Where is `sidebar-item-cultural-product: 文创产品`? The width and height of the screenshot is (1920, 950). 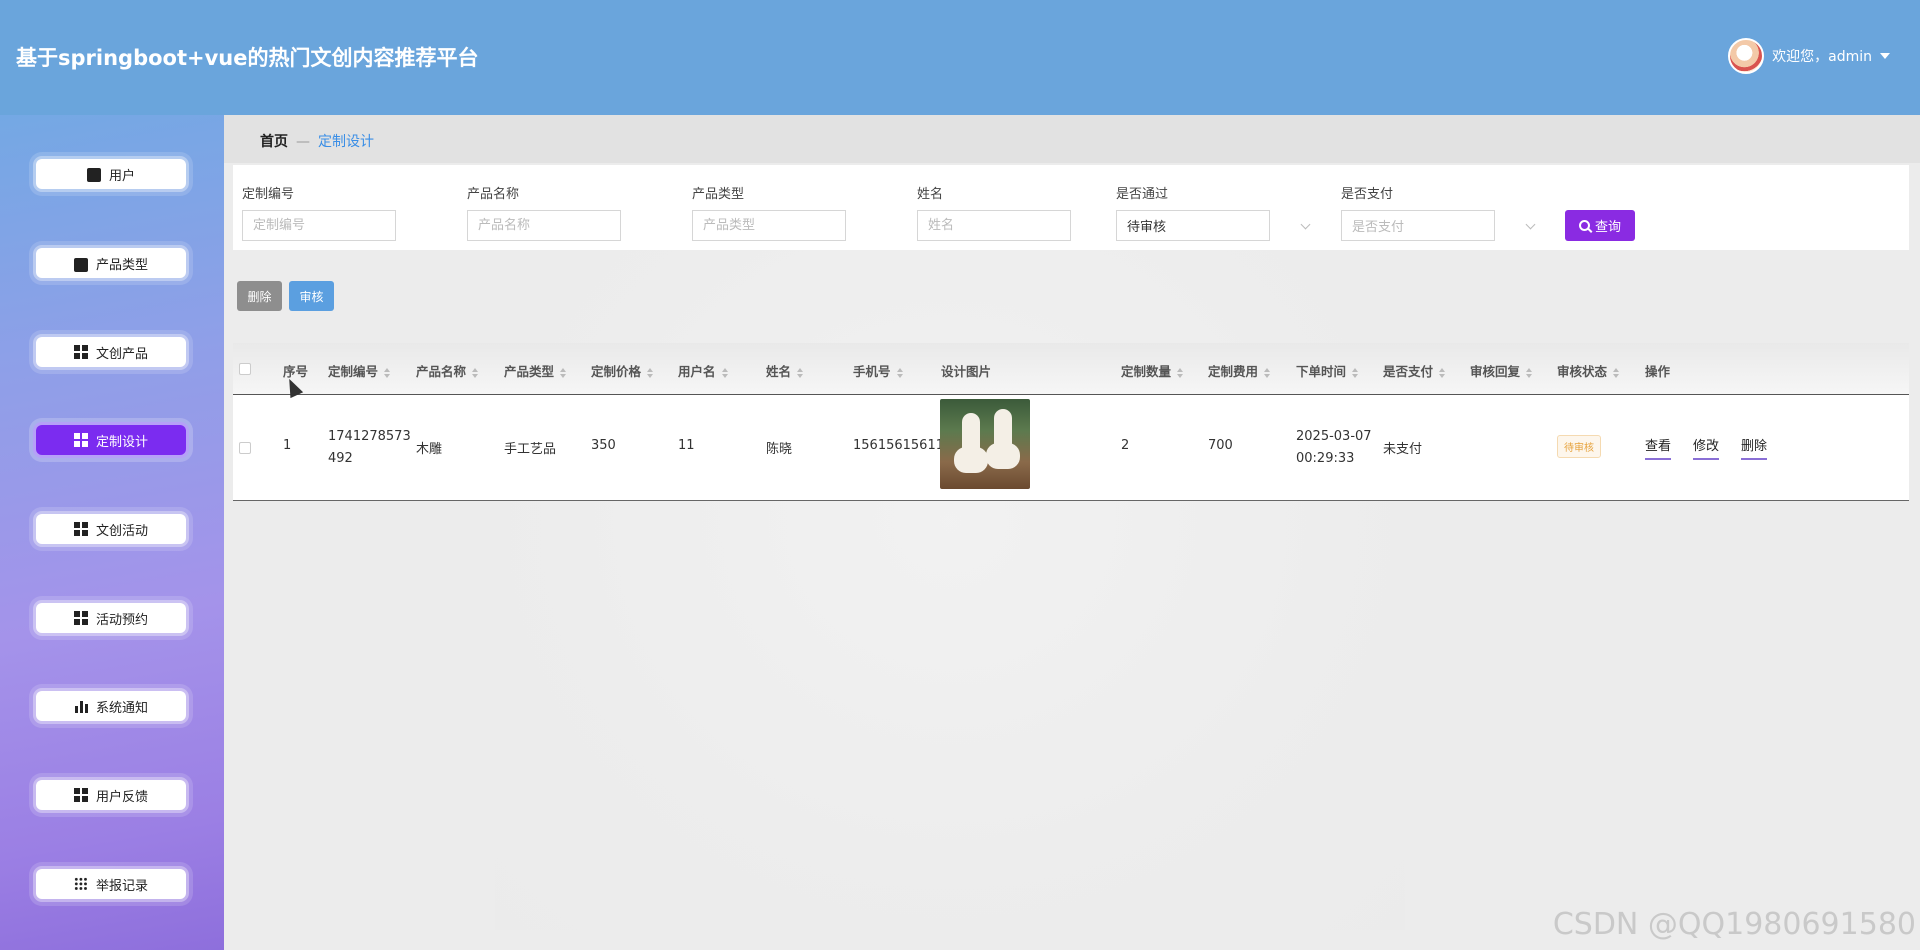 sidebar-item-cultural-product: 文创产品 is located at coordinates (111, 352).